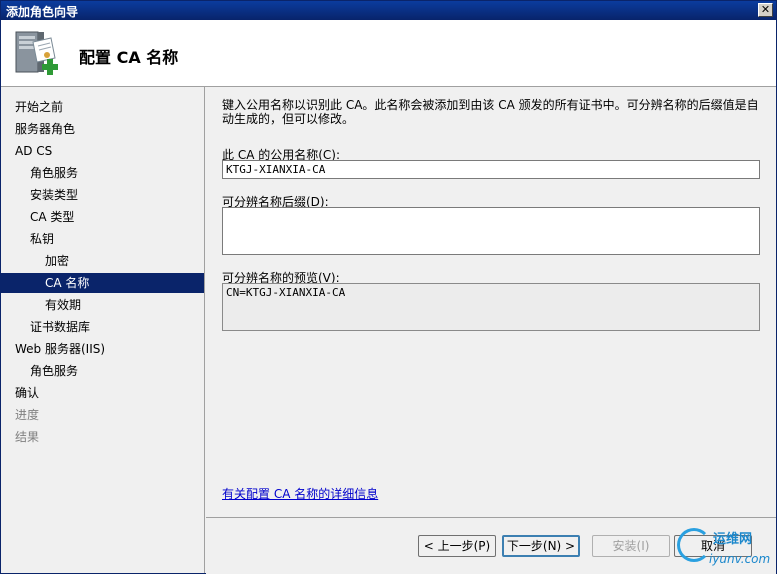 The image size is (777, 574). What do you see at coordinates (388, 53) in the screenshot?
I see `page-header: 配置 CA 名称` at bounding box center [388, 53].